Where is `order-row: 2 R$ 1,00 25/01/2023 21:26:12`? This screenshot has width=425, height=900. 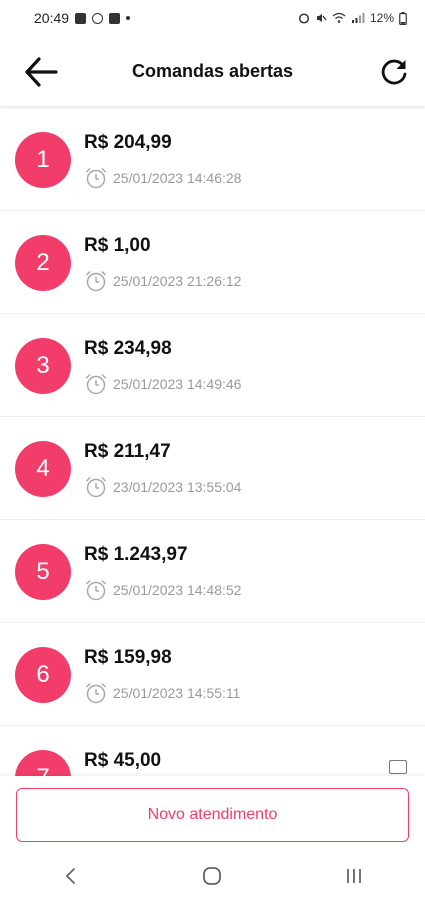
order-row: 2 R$ 1,00 25/01/2023 21:26:12 is located at coordinates (212, 262).